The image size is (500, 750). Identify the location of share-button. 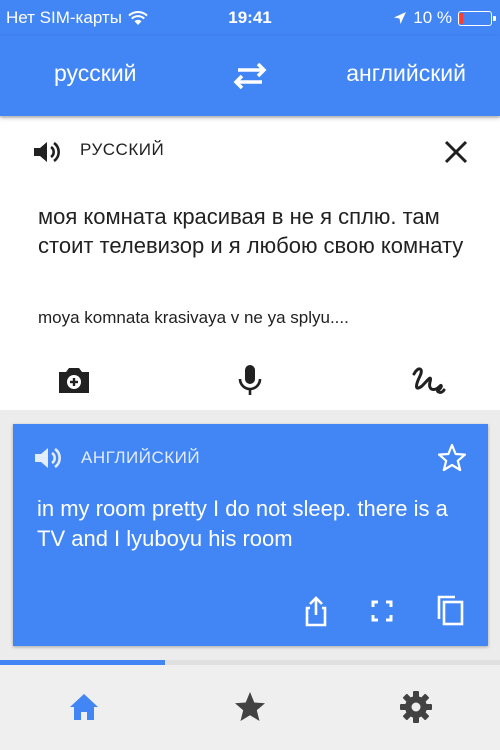
(316, 611).